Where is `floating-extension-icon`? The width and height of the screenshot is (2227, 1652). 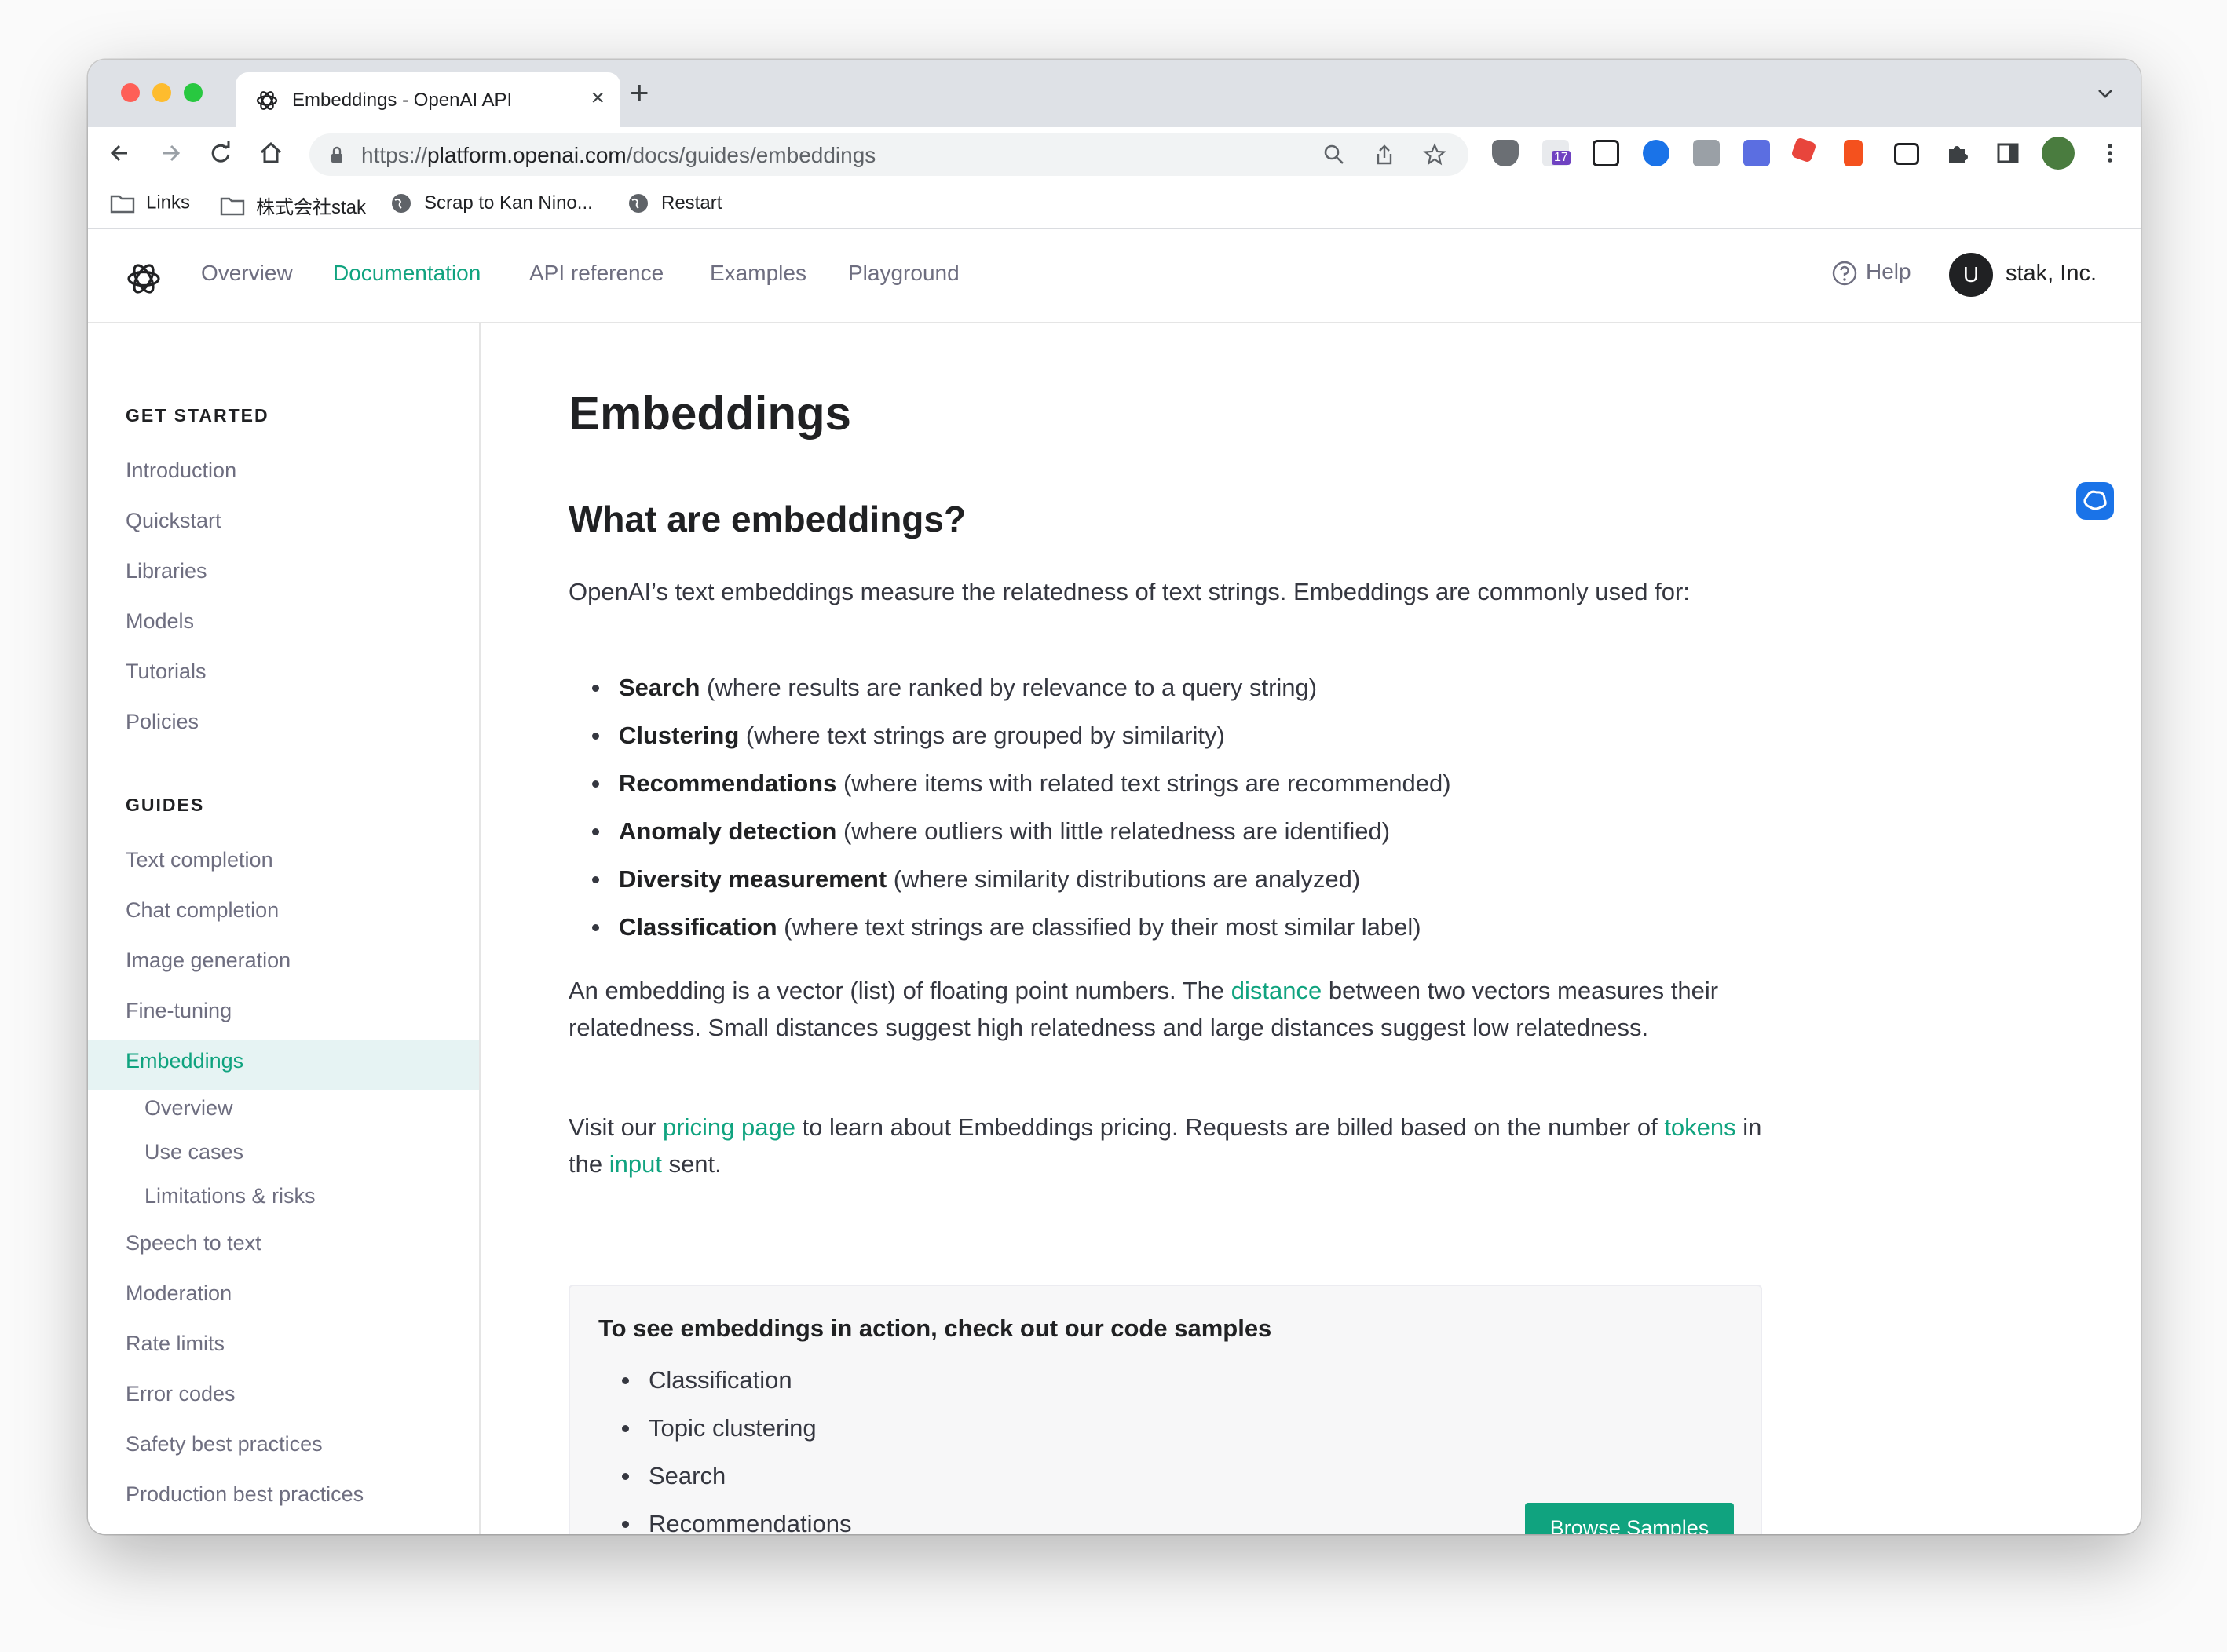
floating-extension-icon is located at coordinates (2095, 501).